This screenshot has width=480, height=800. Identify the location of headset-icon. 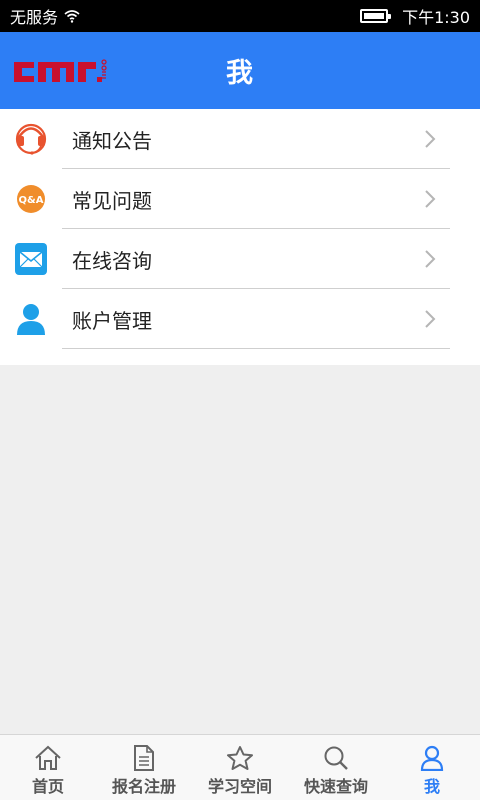
(31, 139).